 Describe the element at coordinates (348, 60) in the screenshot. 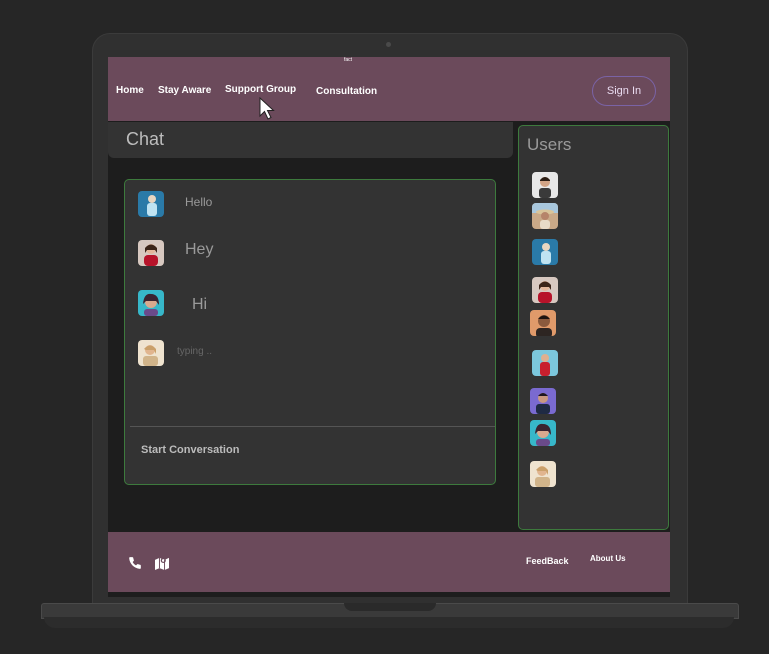

I see `logo-text: fact` at that location.